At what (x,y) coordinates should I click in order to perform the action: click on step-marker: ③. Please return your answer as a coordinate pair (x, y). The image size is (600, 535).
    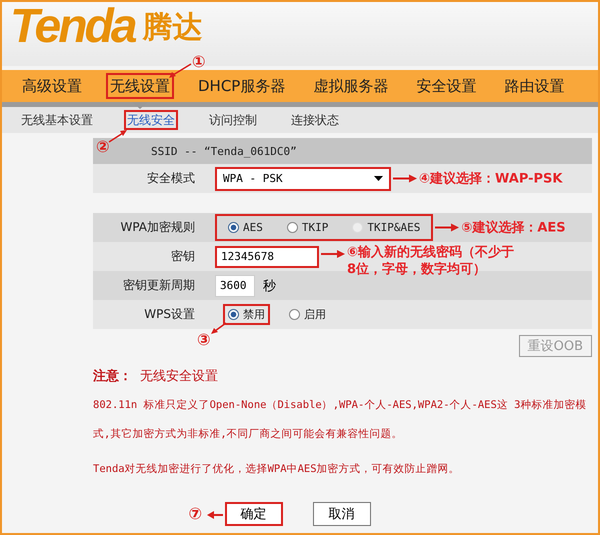
    Looking at the image, I should click on (204, 340).